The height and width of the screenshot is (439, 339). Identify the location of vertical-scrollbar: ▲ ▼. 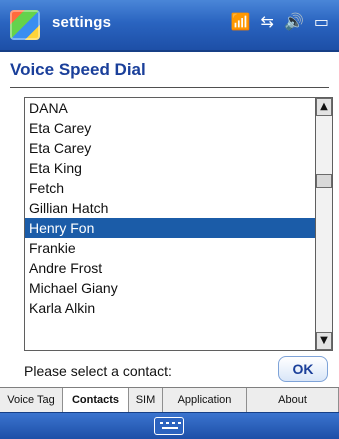
(324, 224).